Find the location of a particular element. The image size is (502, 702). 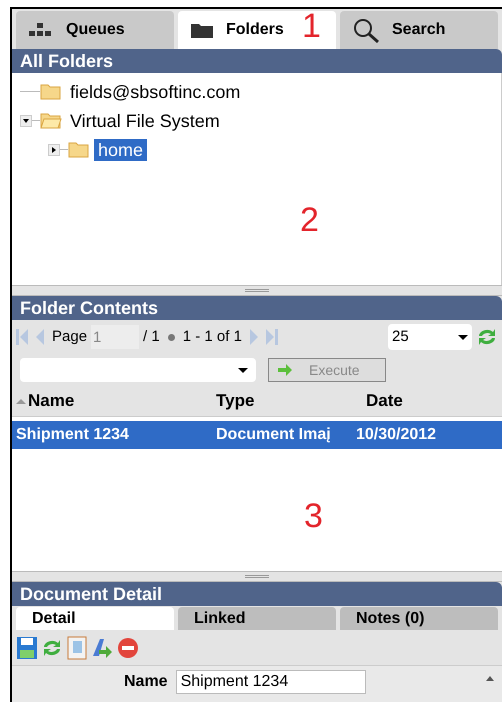

column-header: Date is located at coordinates (432, 401).